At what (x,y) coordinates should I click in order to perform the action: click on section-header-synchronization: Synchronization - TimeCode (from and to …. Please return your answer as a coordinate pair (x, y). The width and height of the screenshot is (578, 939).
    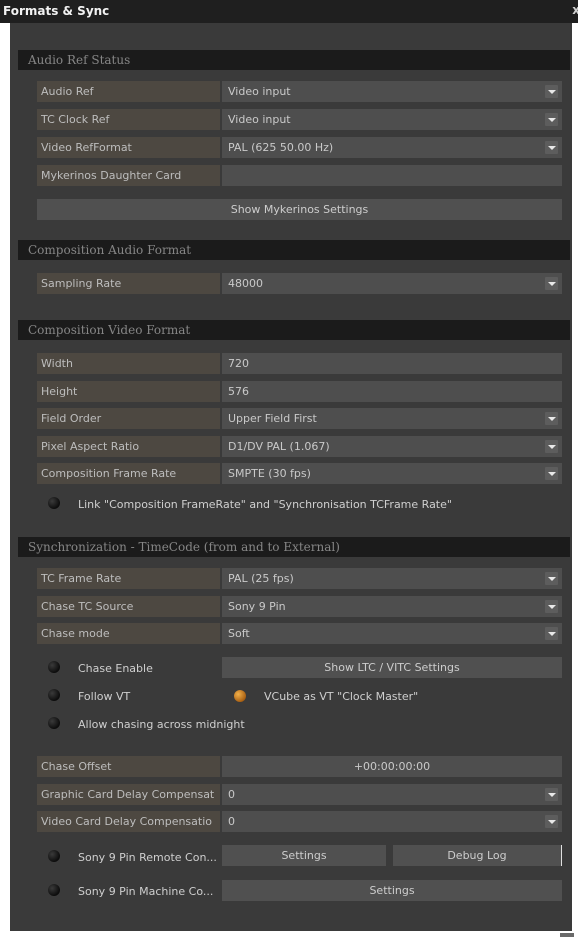
    Looking at the image, I should click on (294, 547).